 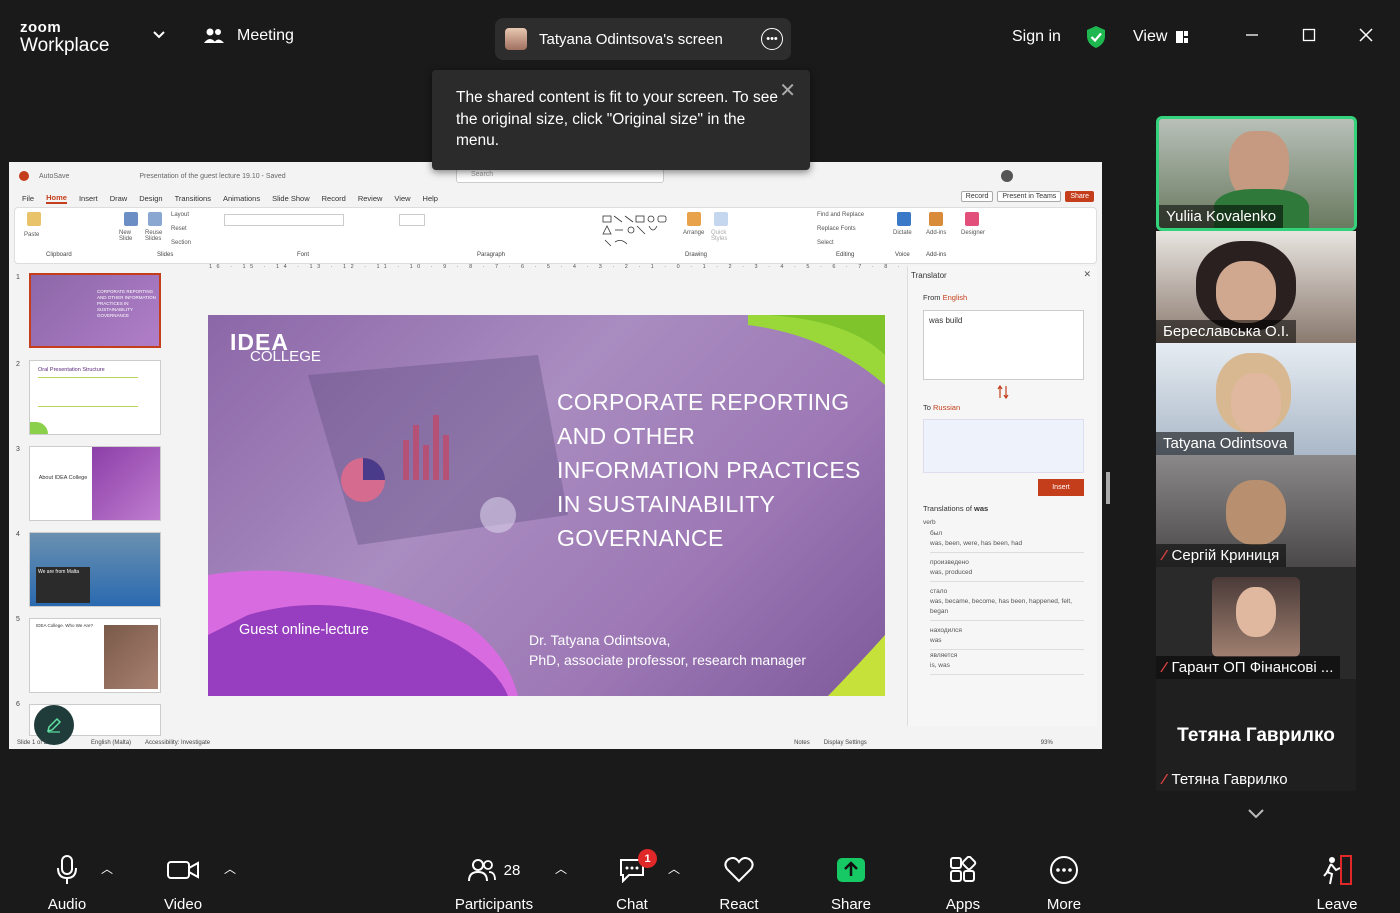 What do you see at coordinates (181, 243) in the screenshot?
I see `section-button: Section` at bounding box center [181, 243].